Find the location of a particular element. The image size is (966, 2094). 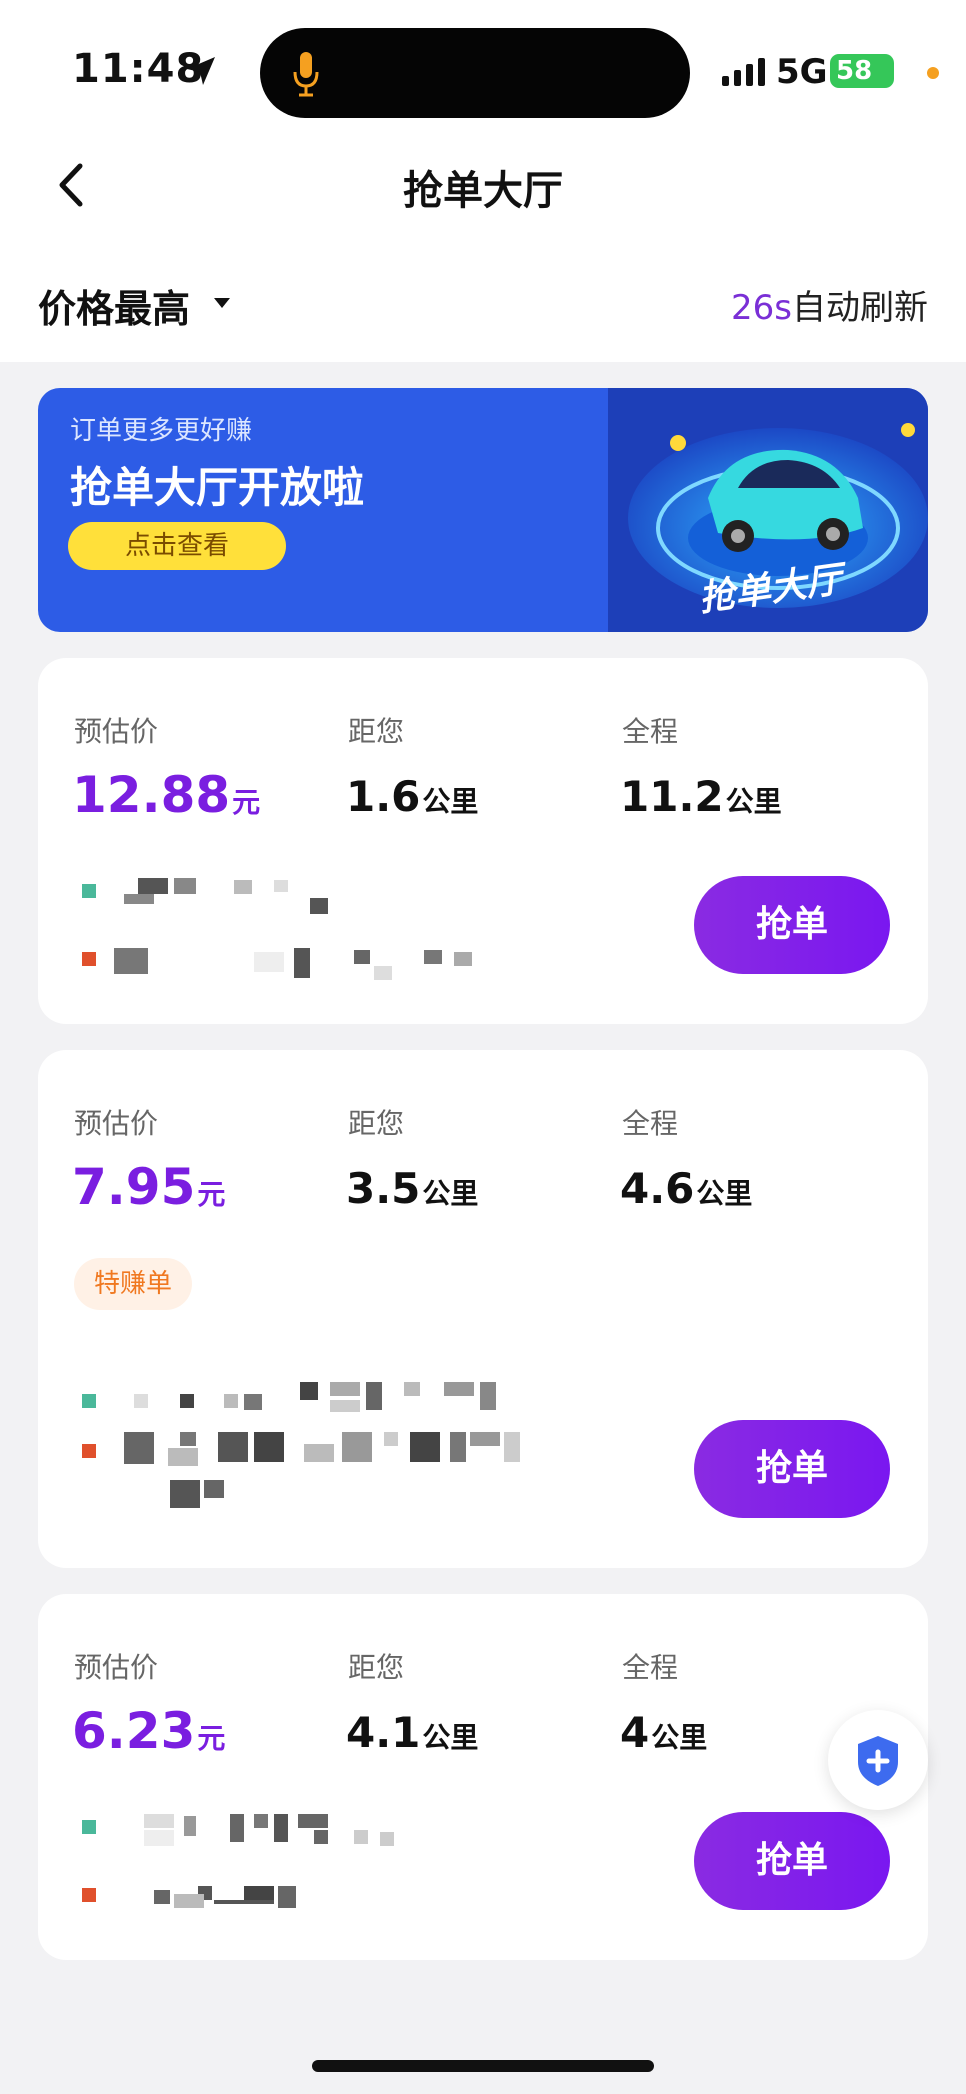

banner-subtitle: 订单更多更好赚 is located at coordinates (161, 431).